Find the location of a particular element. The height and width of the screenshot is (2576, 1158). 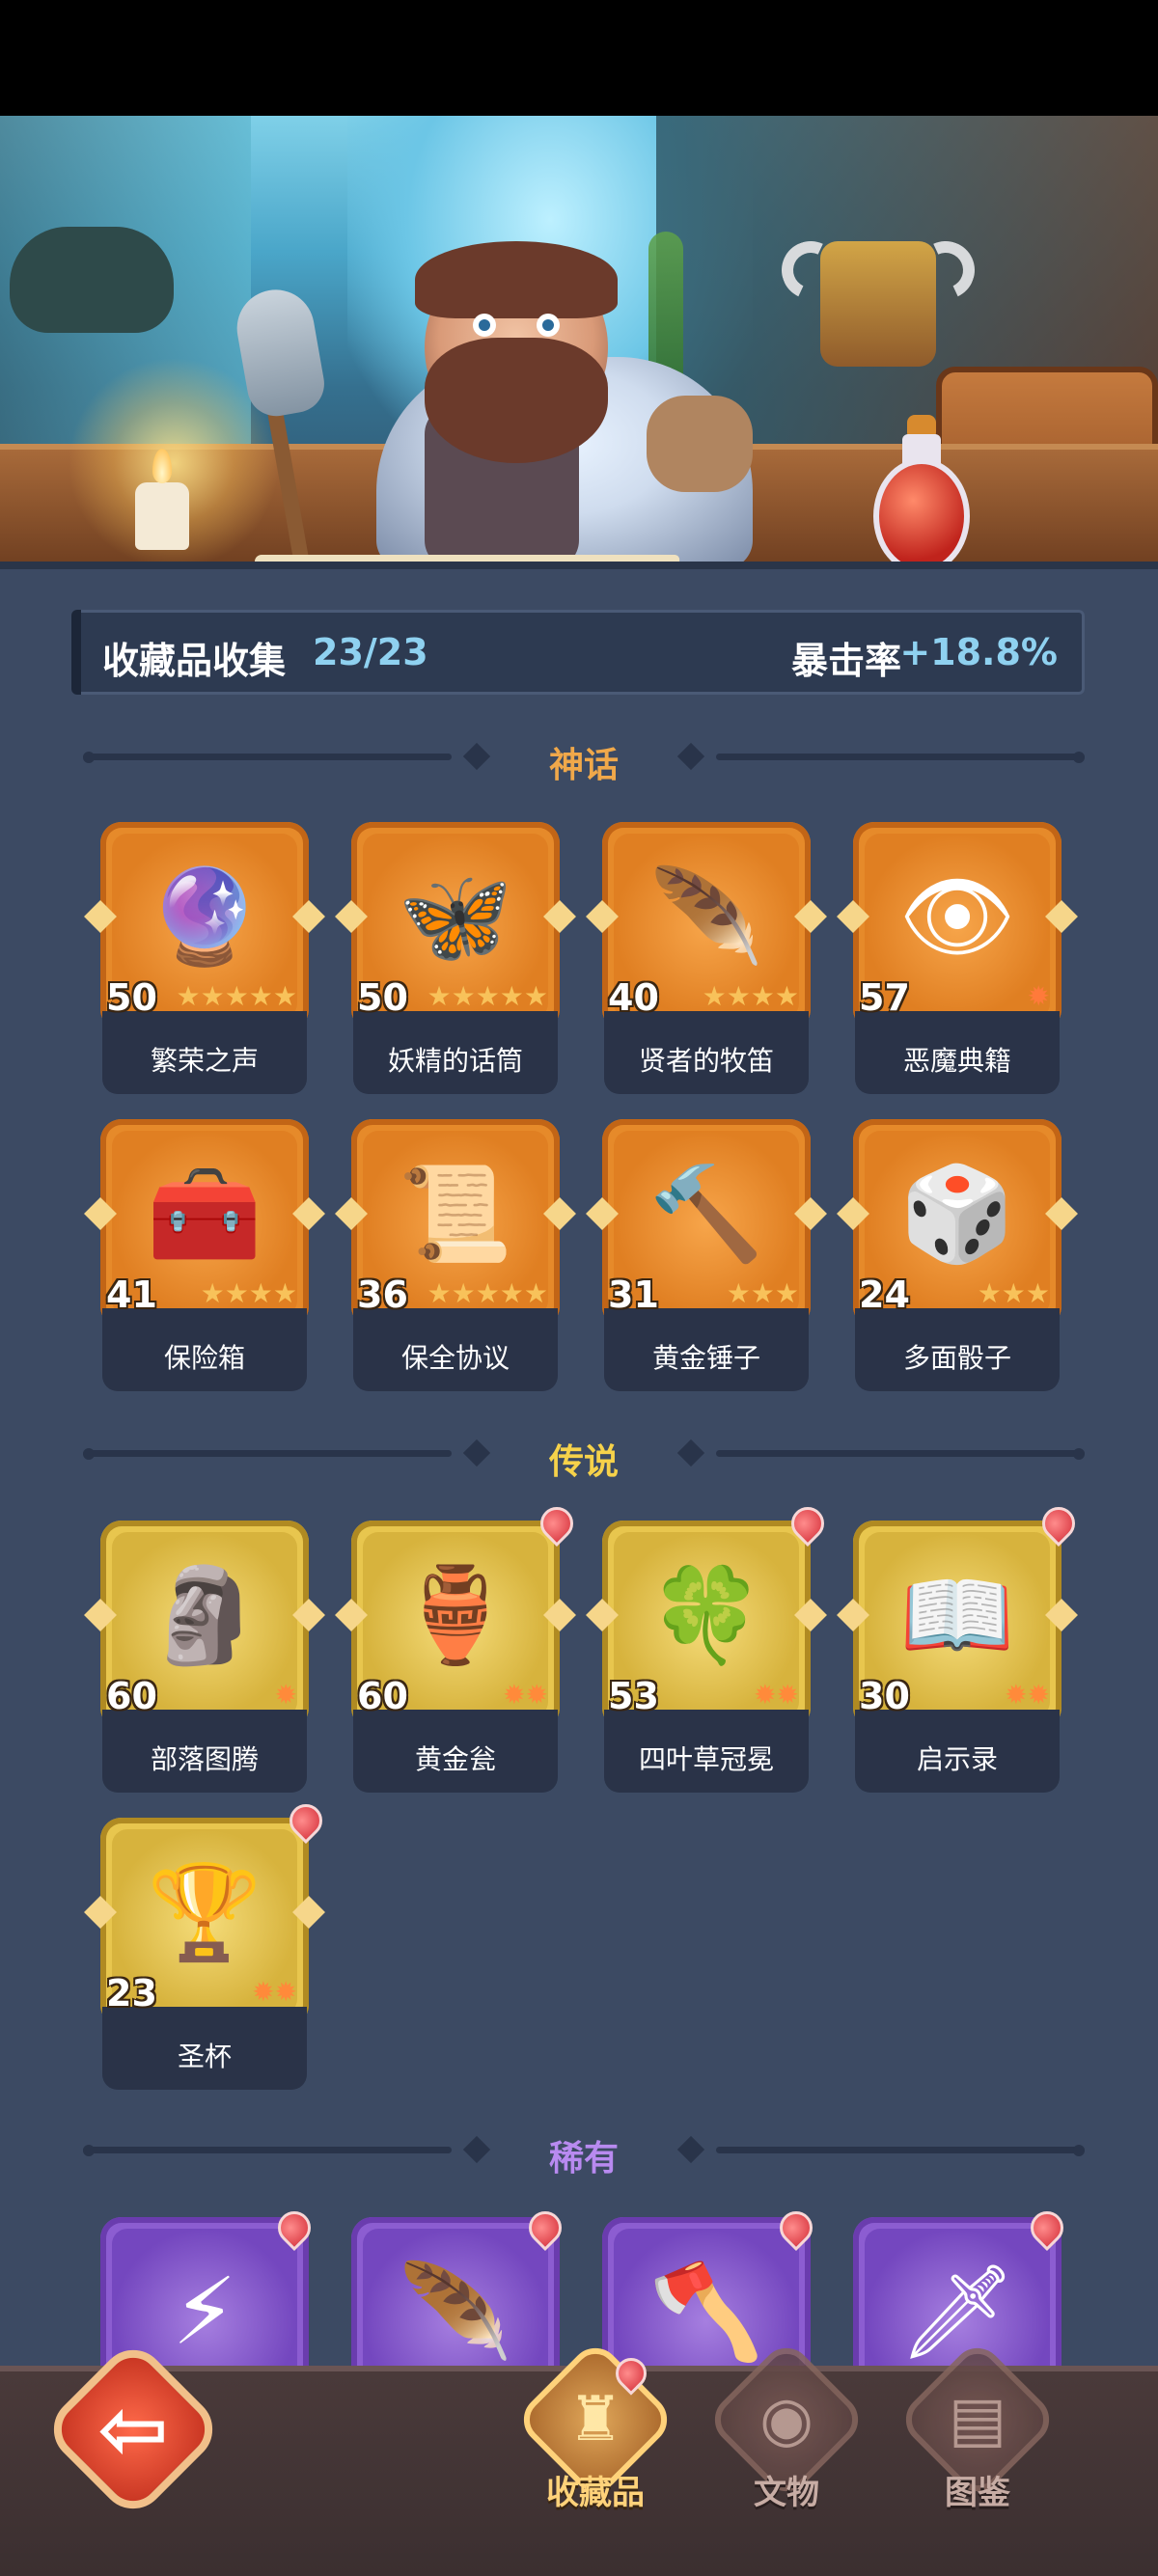

item-level: 31 is located at coordinates (633, 1295).